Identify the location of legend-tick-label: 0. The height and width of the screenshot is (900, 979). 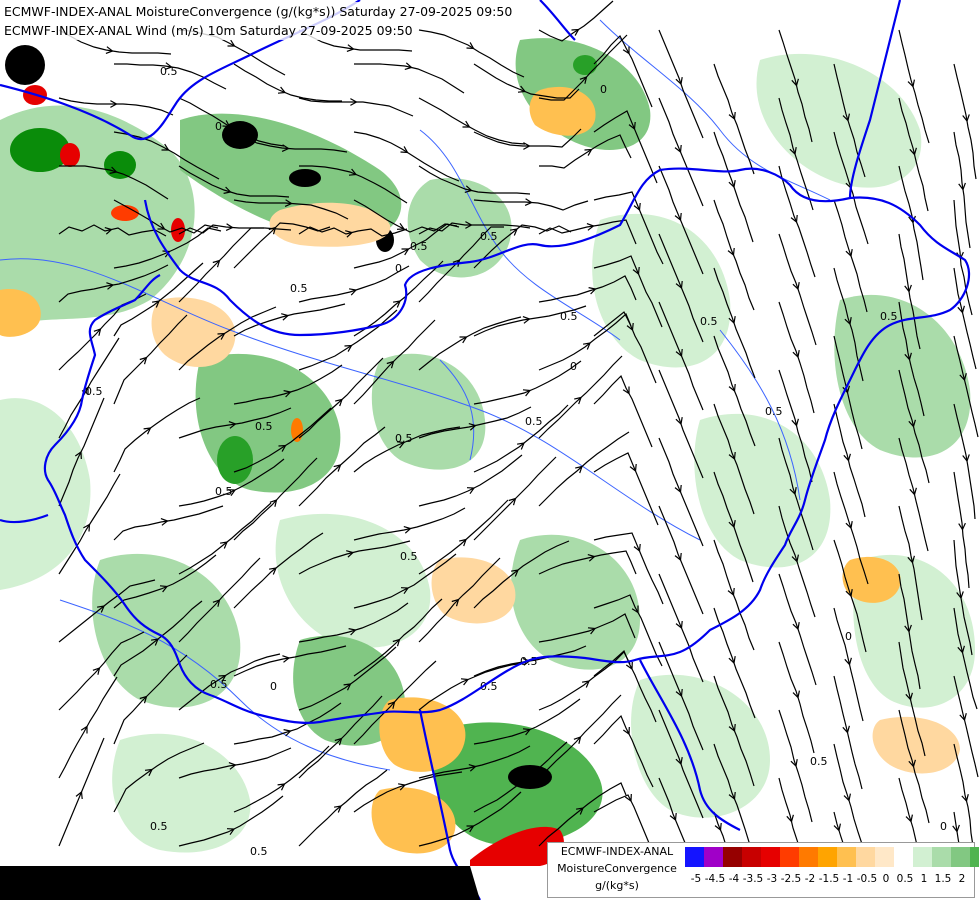
(886, 879).